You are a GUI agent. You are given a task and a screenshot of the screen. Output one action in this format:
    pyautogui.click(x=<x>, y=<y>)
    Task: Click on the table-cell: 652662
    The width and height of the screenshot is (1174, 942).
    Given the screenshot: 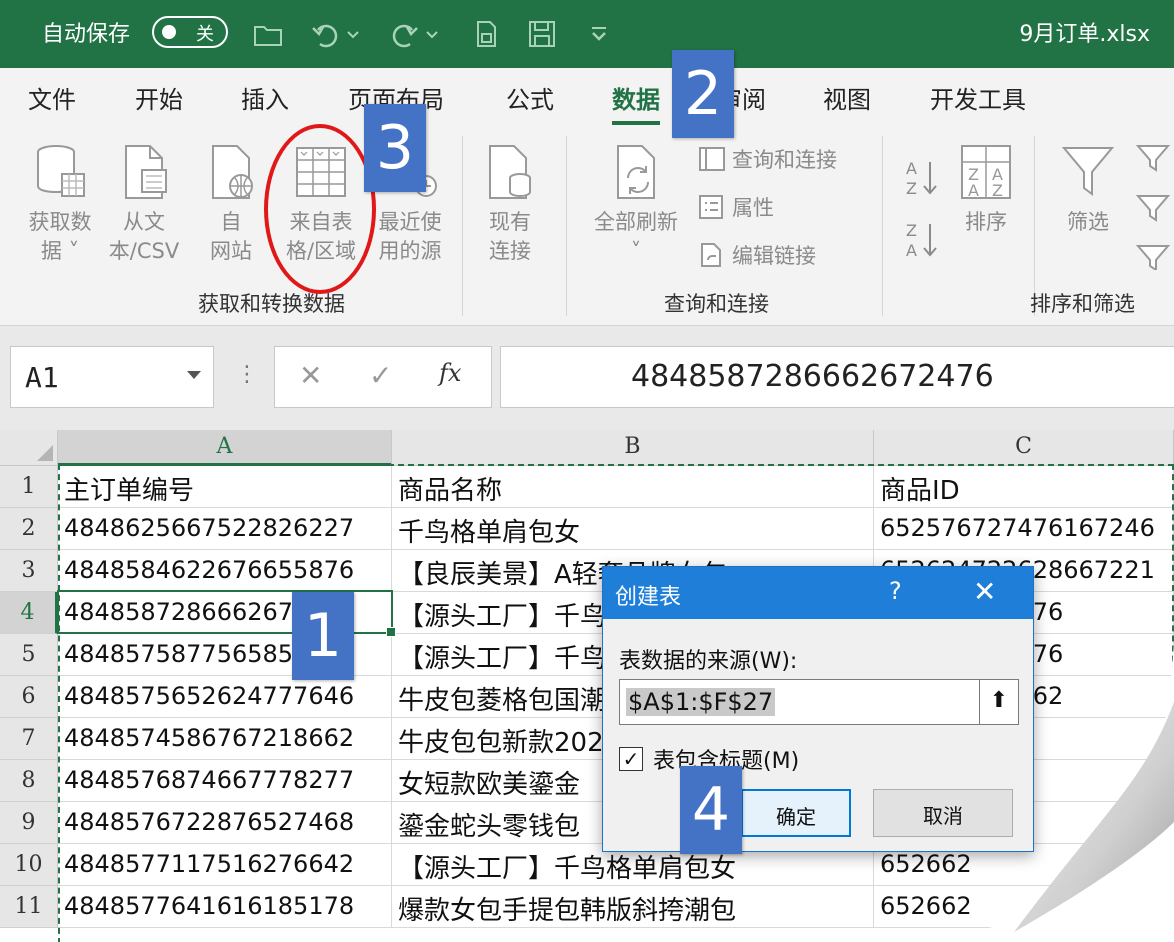 What is the action you would take?
    pyautogui.click(x=1024, y=907)
    